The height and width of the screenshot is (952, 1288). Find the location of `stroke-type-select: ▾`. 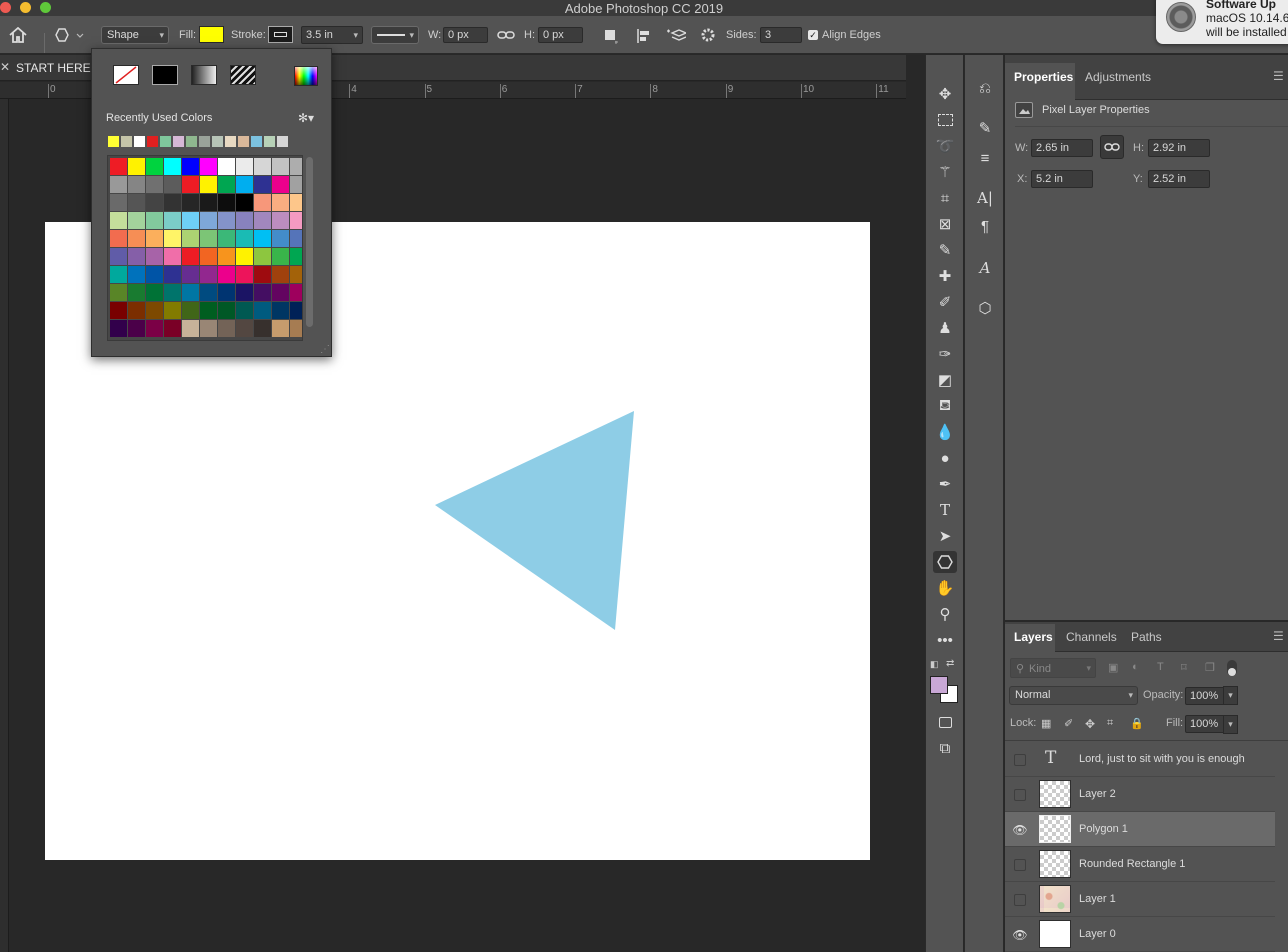

stroke-type-select: ▾ is located at coordinates (395, 35).